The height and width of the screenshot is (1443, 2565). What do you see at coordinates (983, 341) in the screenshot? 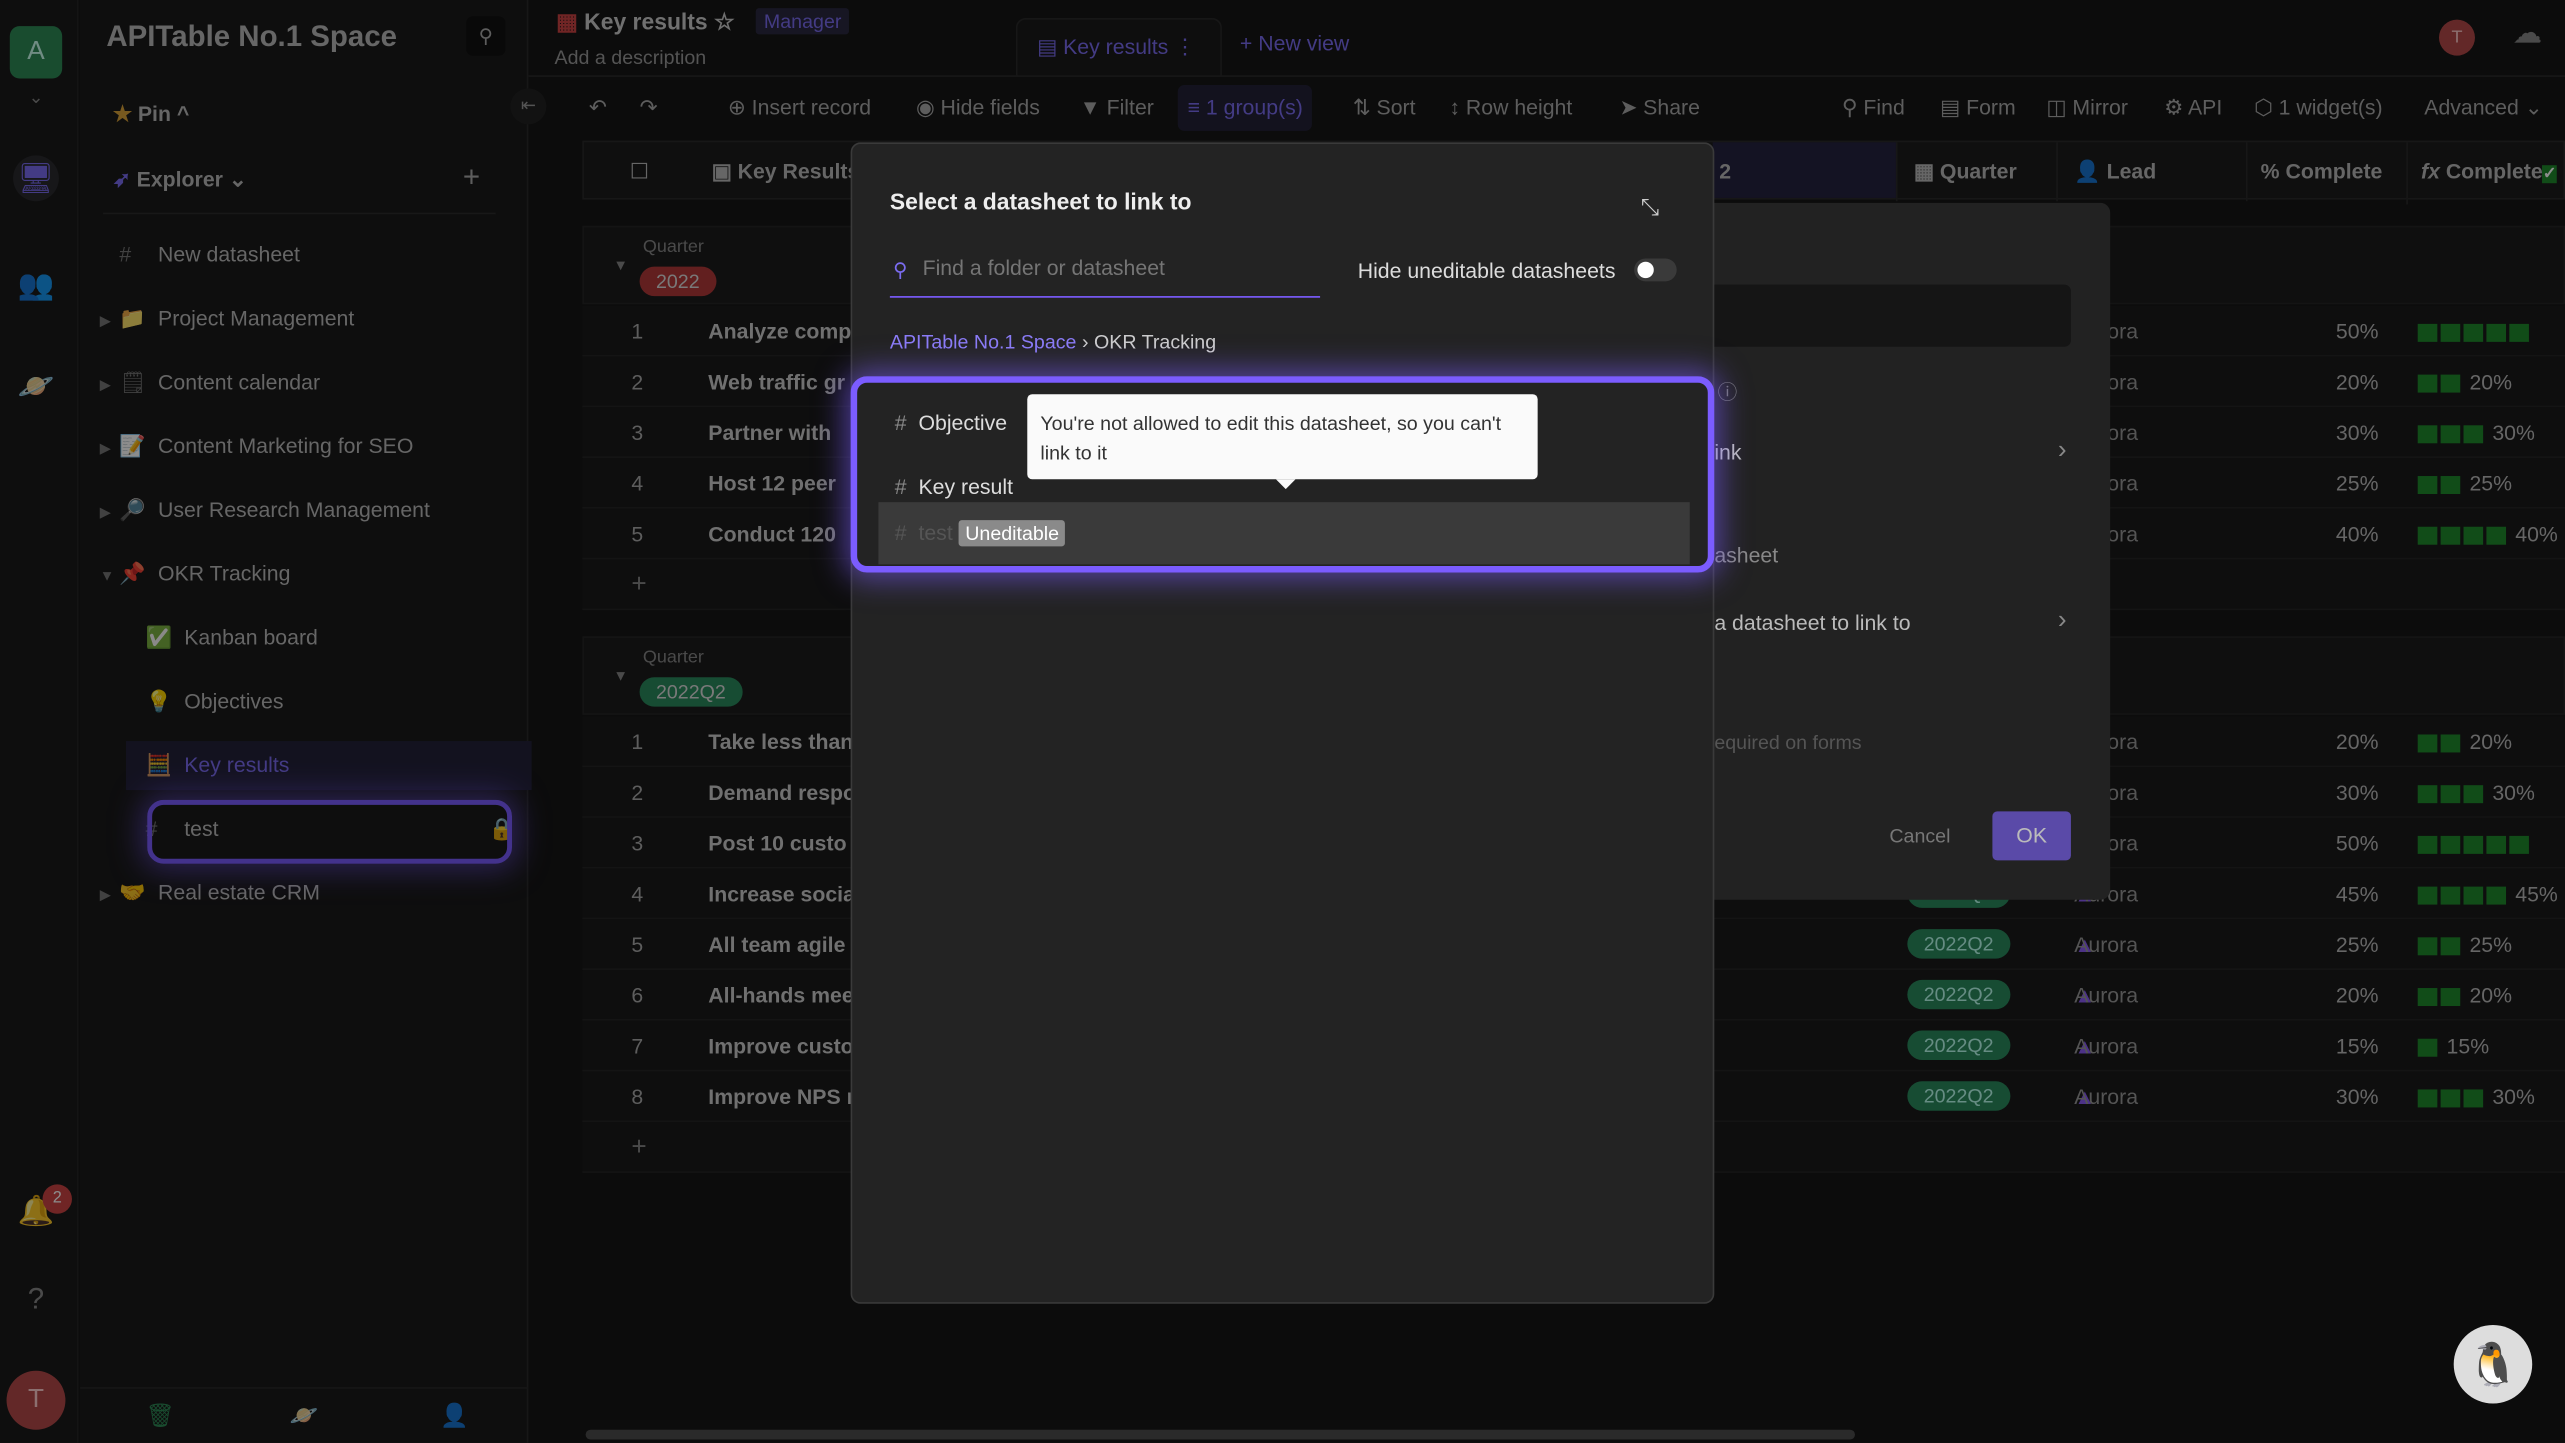
I see `breadcrumb-root: APITable No.1 Space` at bounding box center [983, 341].